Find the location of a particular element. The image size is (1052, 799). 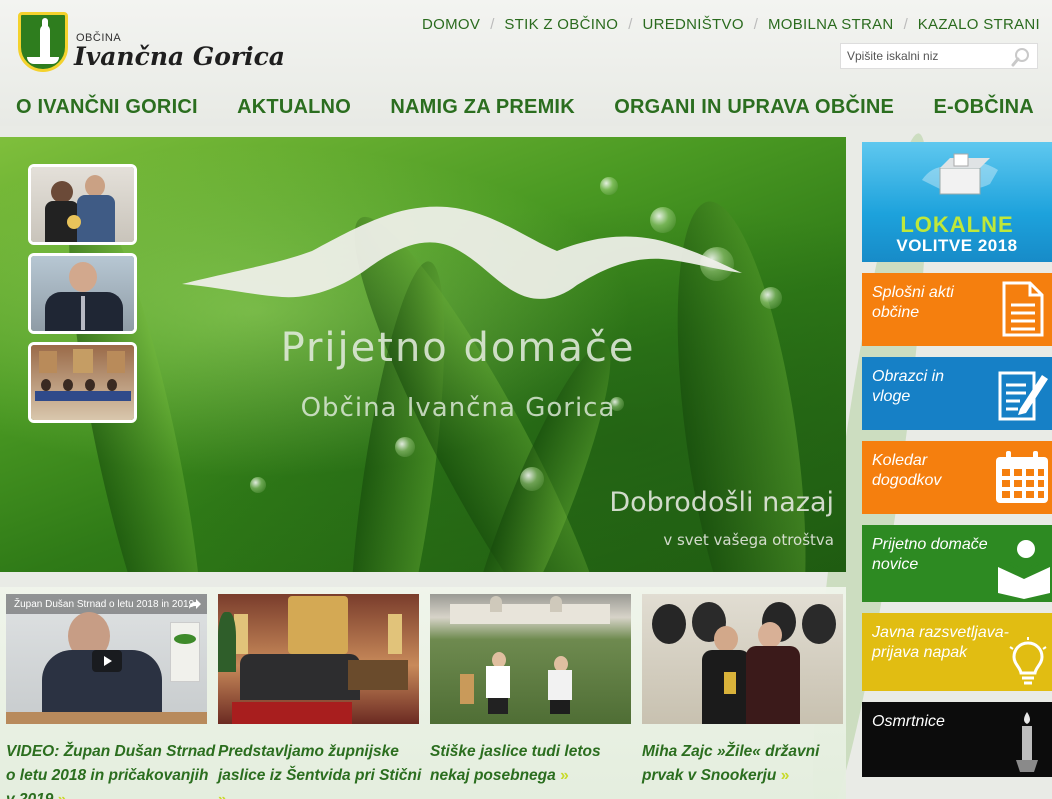

tile-splosni-akti: Splošni akti občine is located at coordinates (957, 309).